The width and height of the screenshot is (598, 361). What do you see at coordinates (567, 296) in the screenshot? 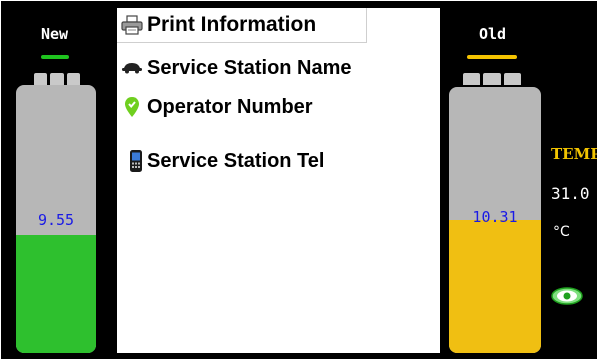
I see `eye-icon` at bounding box center [567, 296].